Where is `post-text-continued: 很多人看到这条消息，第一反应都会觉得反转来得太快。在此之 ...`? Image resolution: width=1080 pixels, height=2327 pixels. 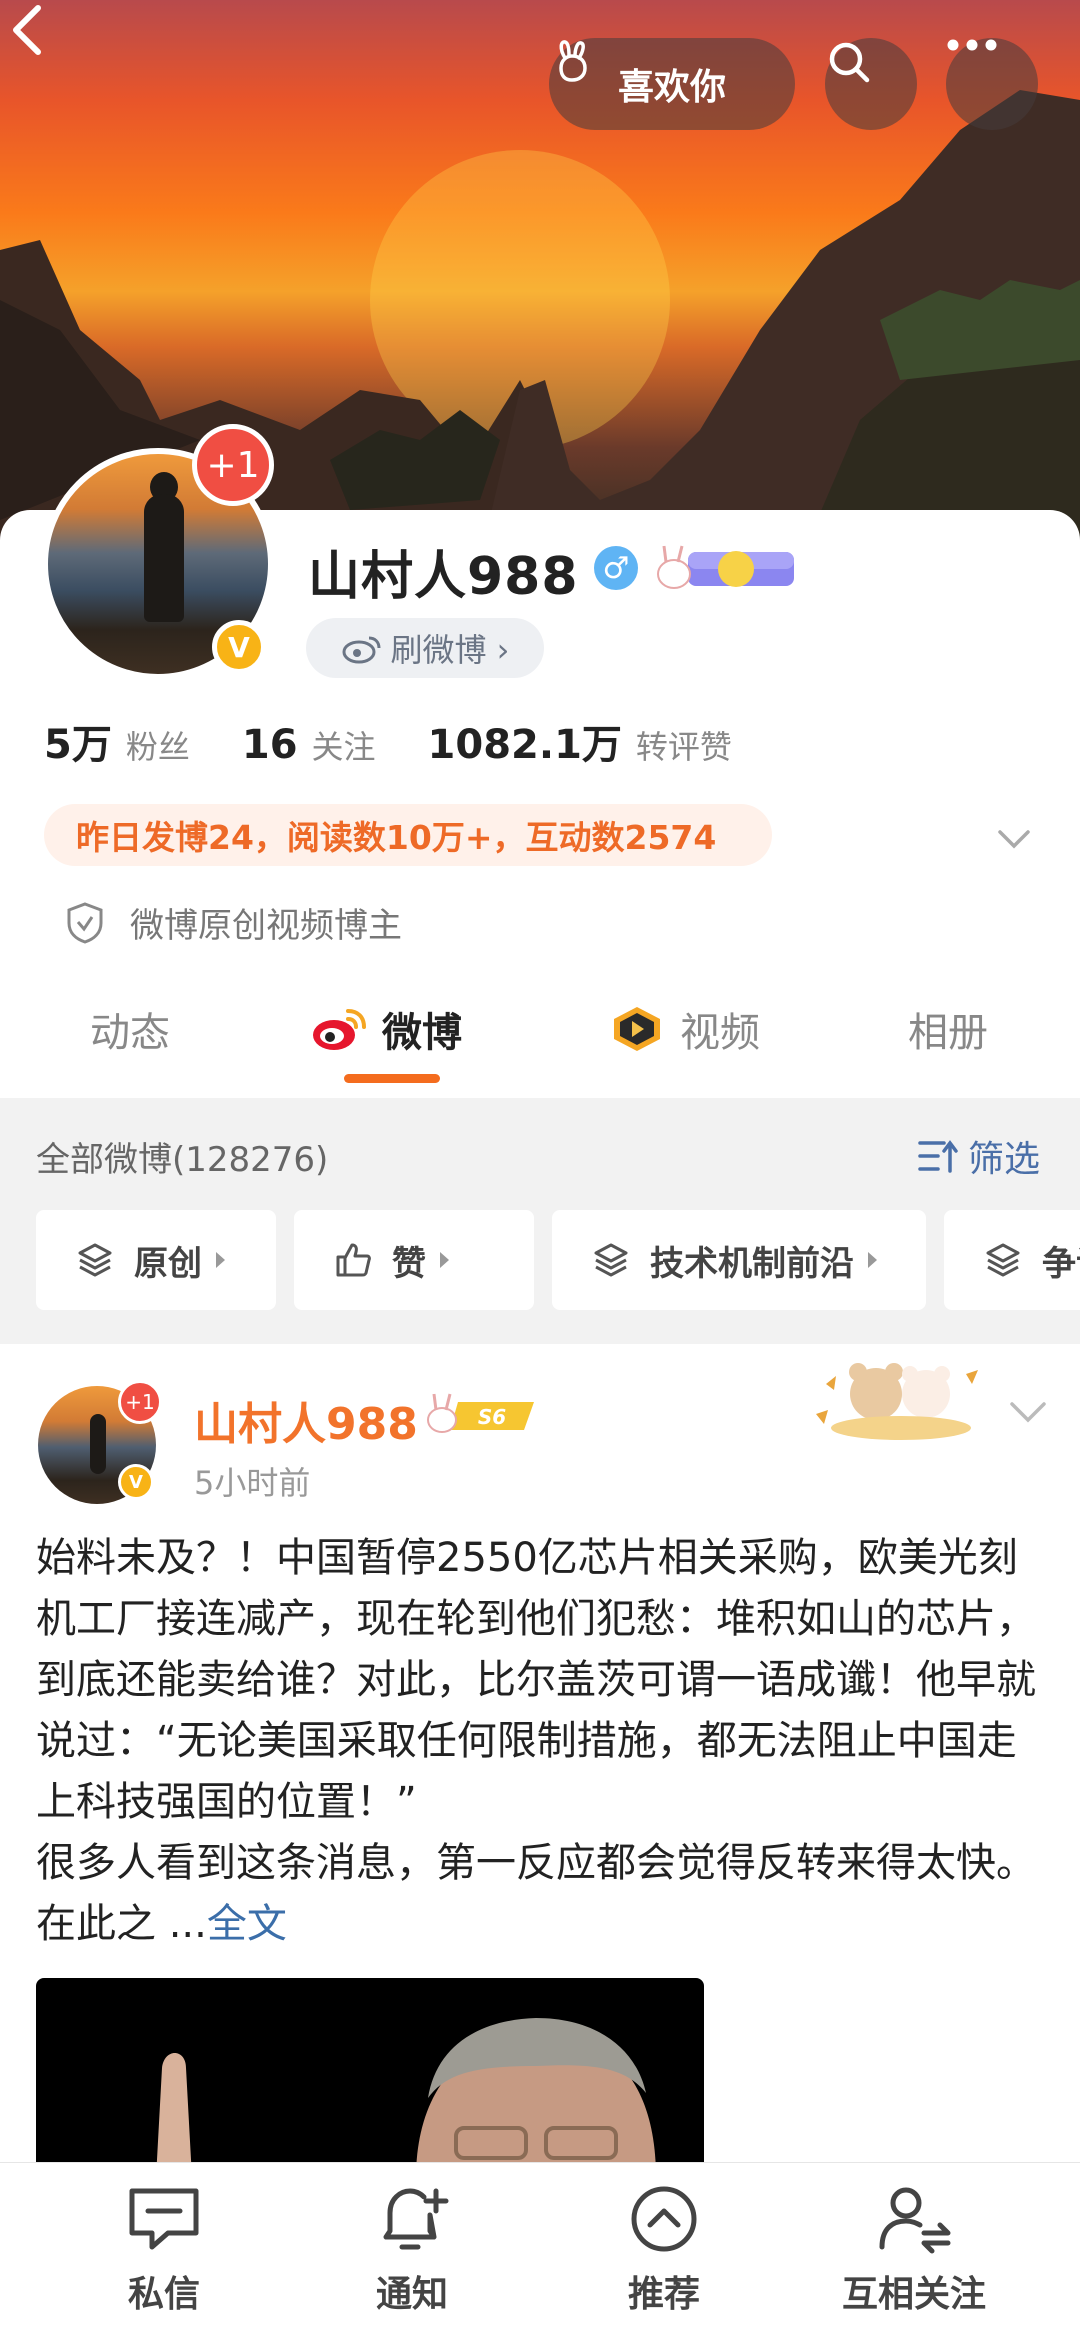
post-text-continued: 很多人看到这条消息，第一反应都会觉得反转来得太快。在此之 ... is located at coordinates (536, 1893).